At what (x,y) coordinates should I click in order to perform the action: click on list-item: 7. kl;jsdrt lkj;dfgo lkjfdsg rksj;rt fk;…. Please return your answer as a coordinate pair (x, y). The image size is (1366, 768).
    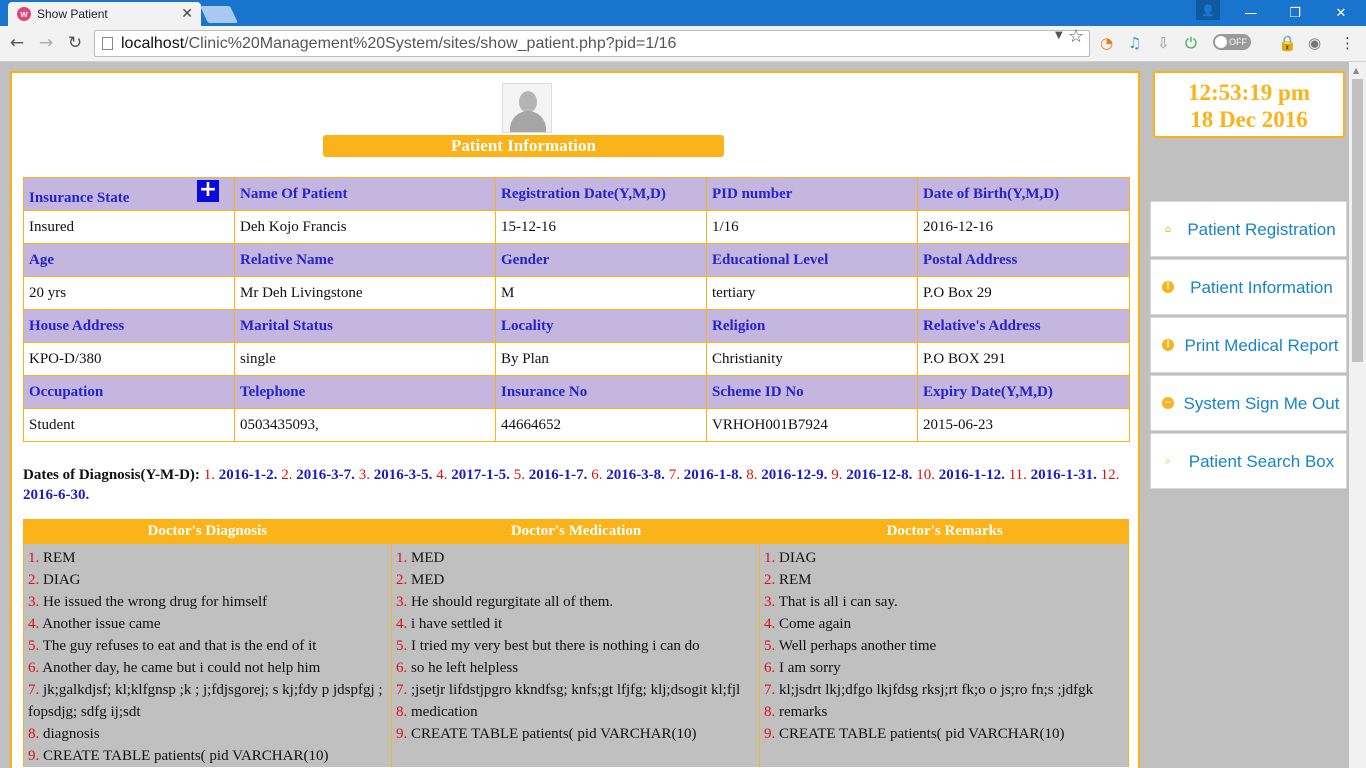
    Looking at the image, I should click on (944, 690).